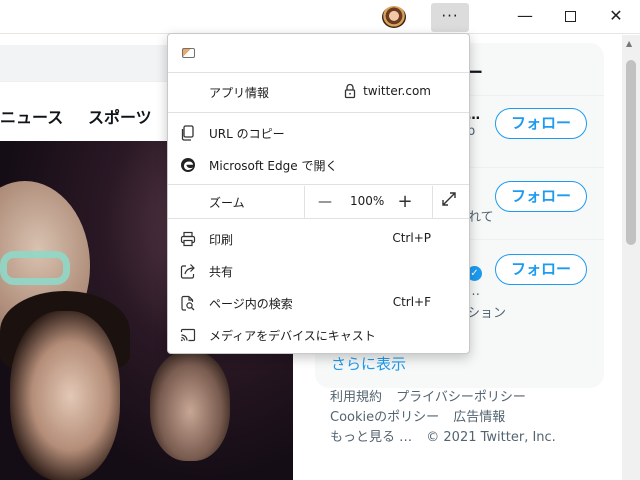 The image size is (640, 480). What do you see at coordinates (292, 336) in the screenshot?
I see `cast-label: メディアをデバイスにキャスト` at bounding box center [292, 336].